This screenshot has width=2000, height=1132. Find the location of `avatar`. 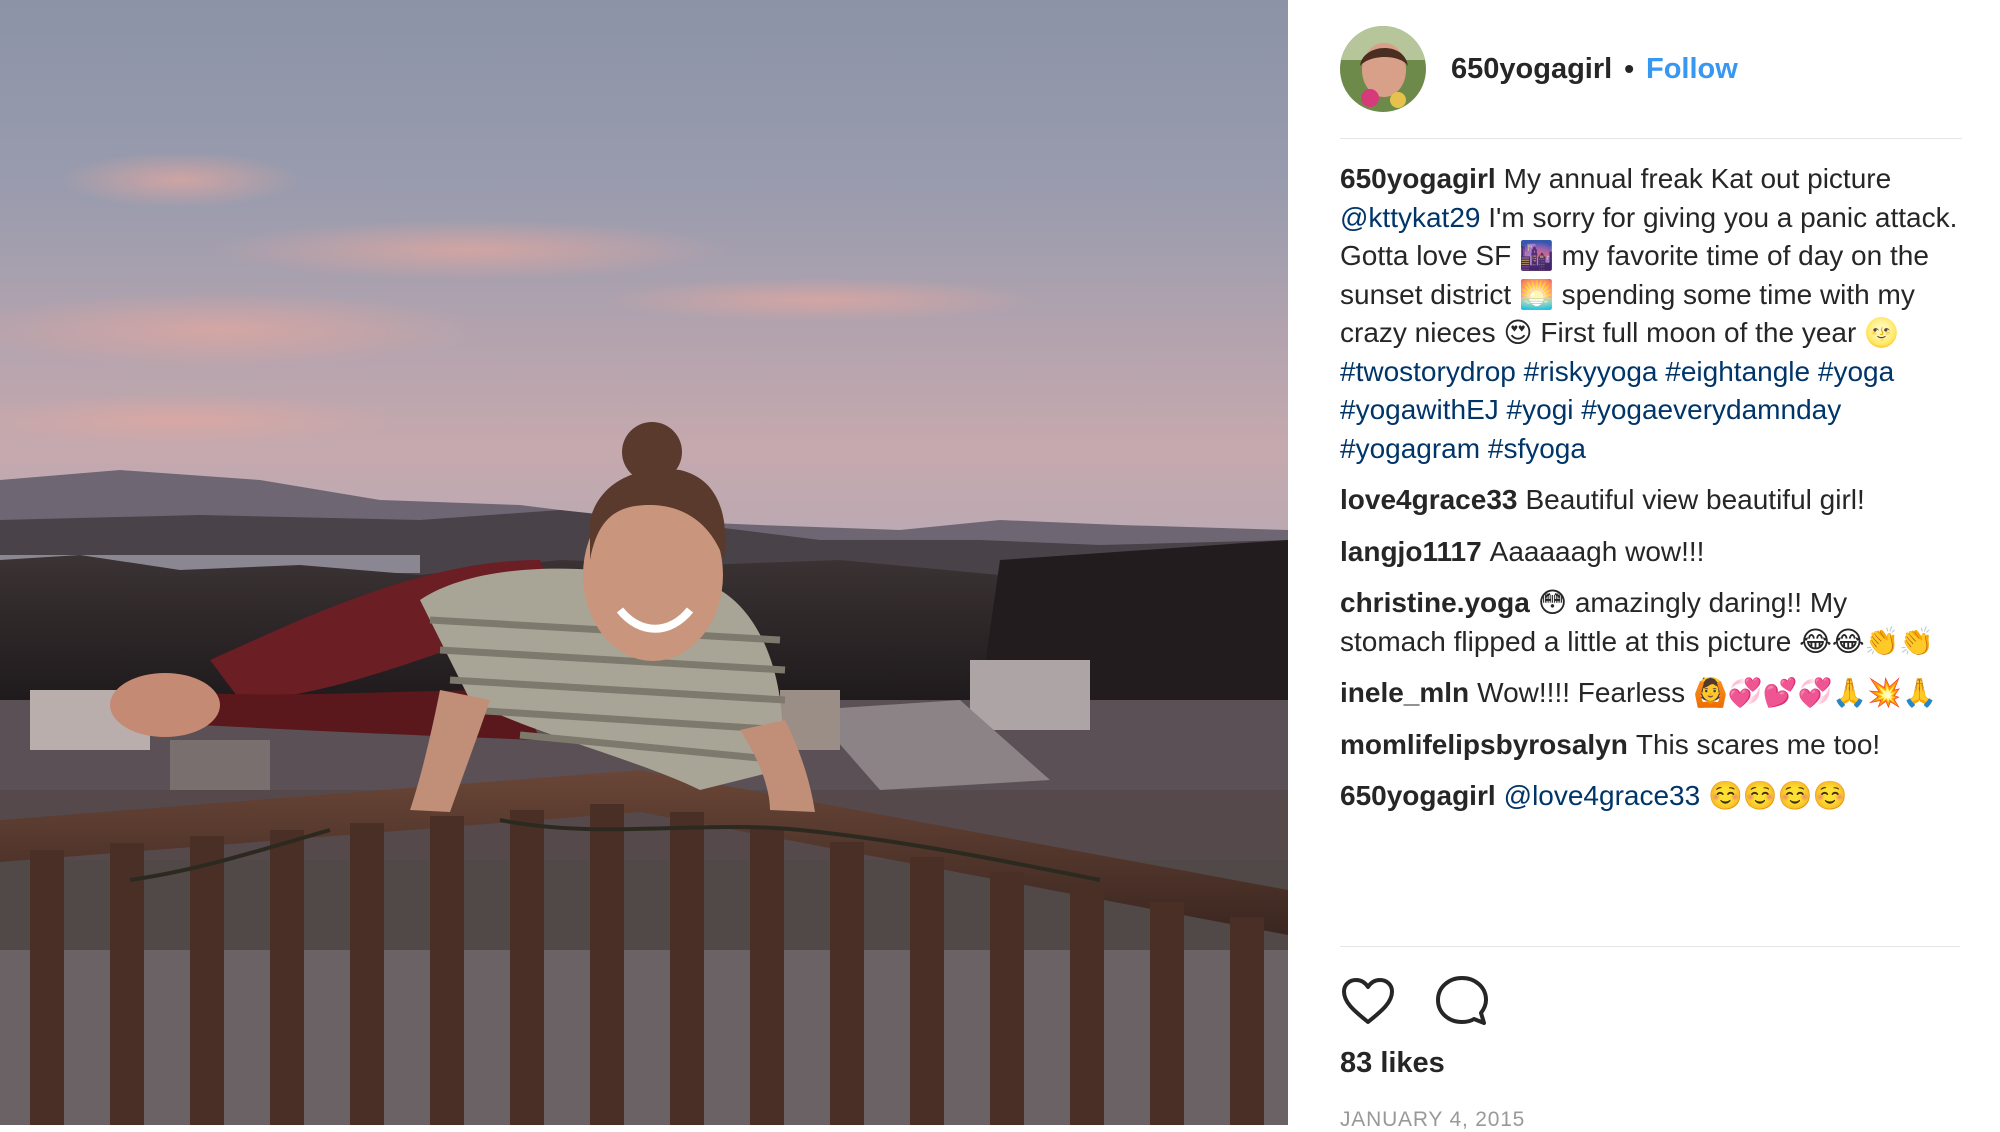

avatar is located at coordinates (1383, 69).